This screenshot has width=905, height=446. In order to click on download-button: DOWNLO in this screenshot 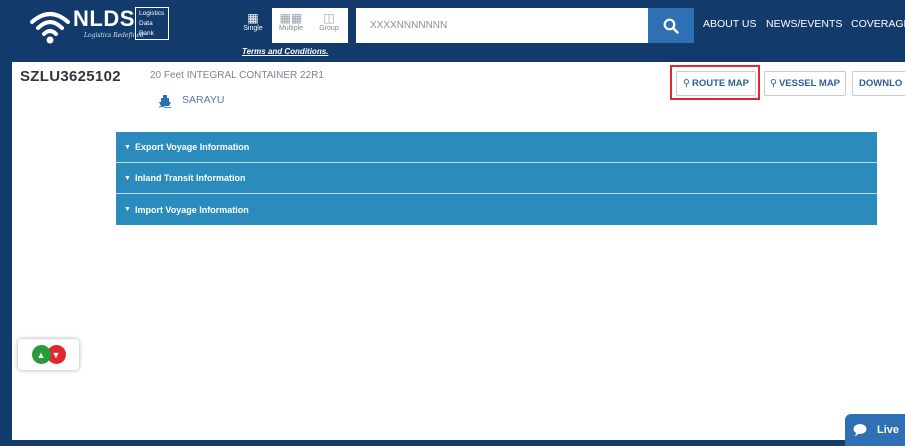, I will do `click(878, 83)`.